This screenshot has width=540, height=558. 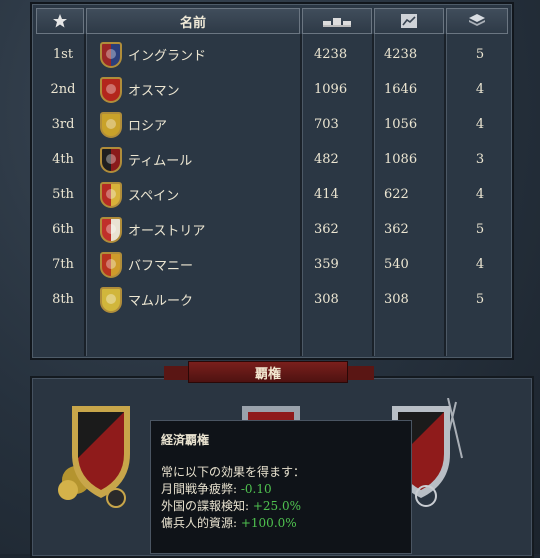 I want to click on trend-chart-icon, so click(x=409, y=21).